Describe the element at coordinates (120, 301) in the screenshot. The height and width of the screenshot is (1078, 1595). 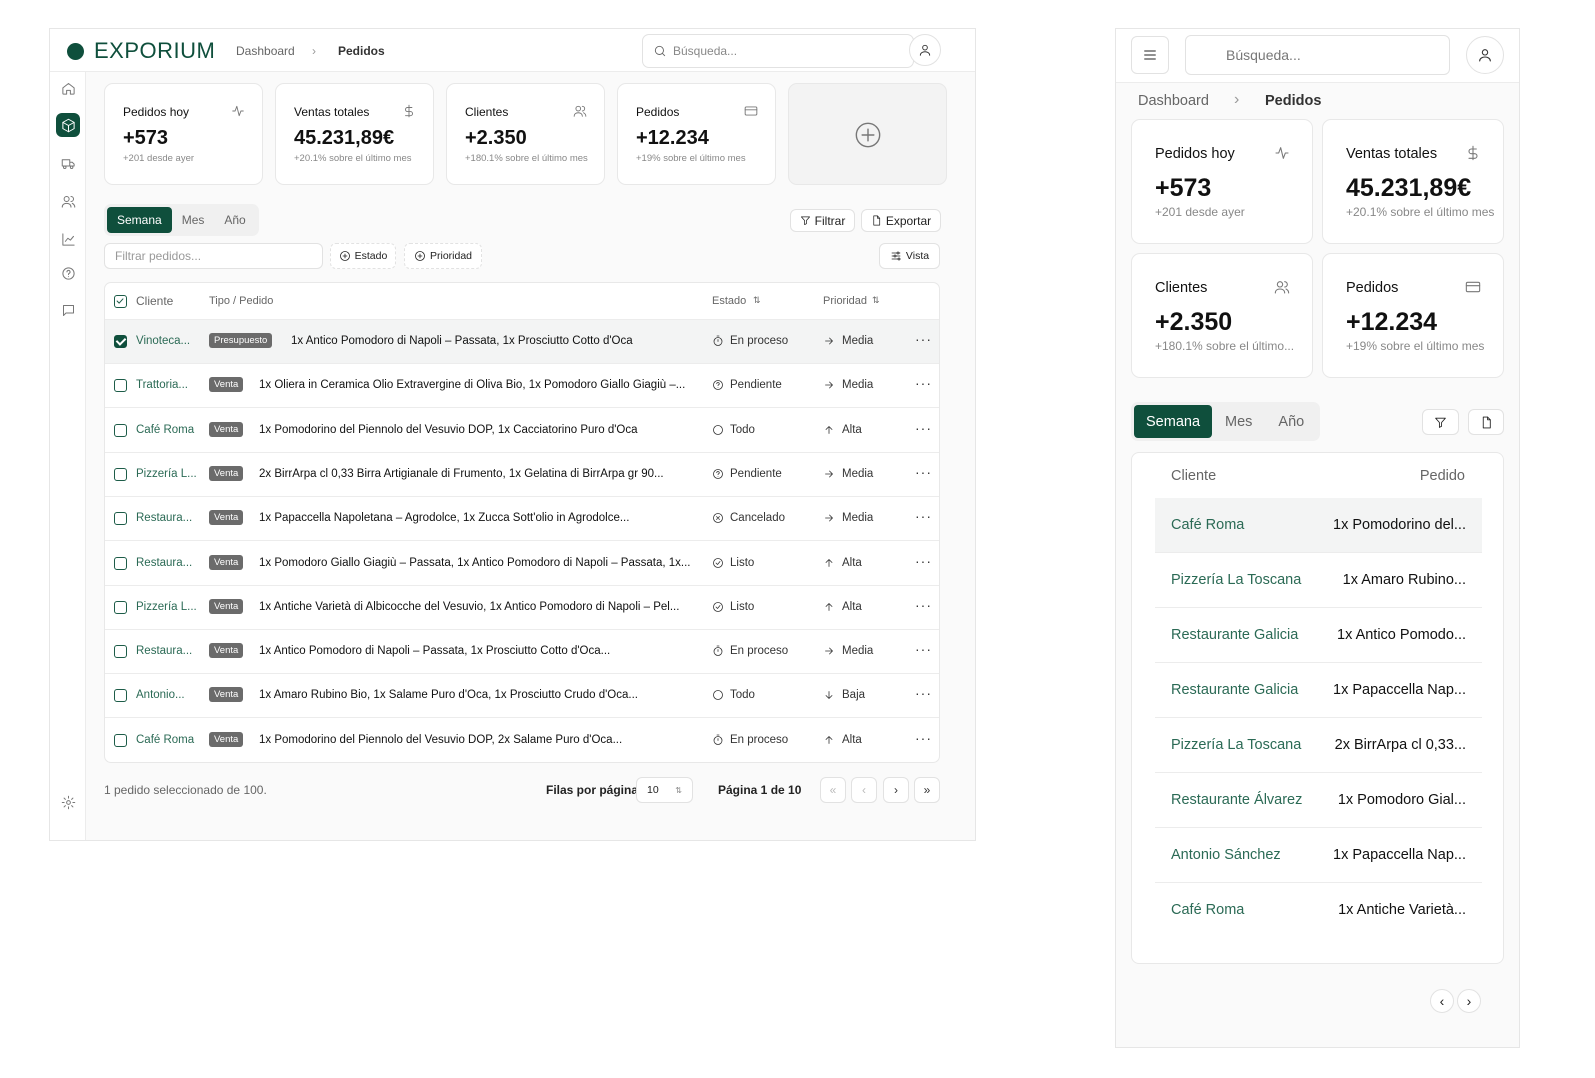
I see `select-all-checkbox` at that location.